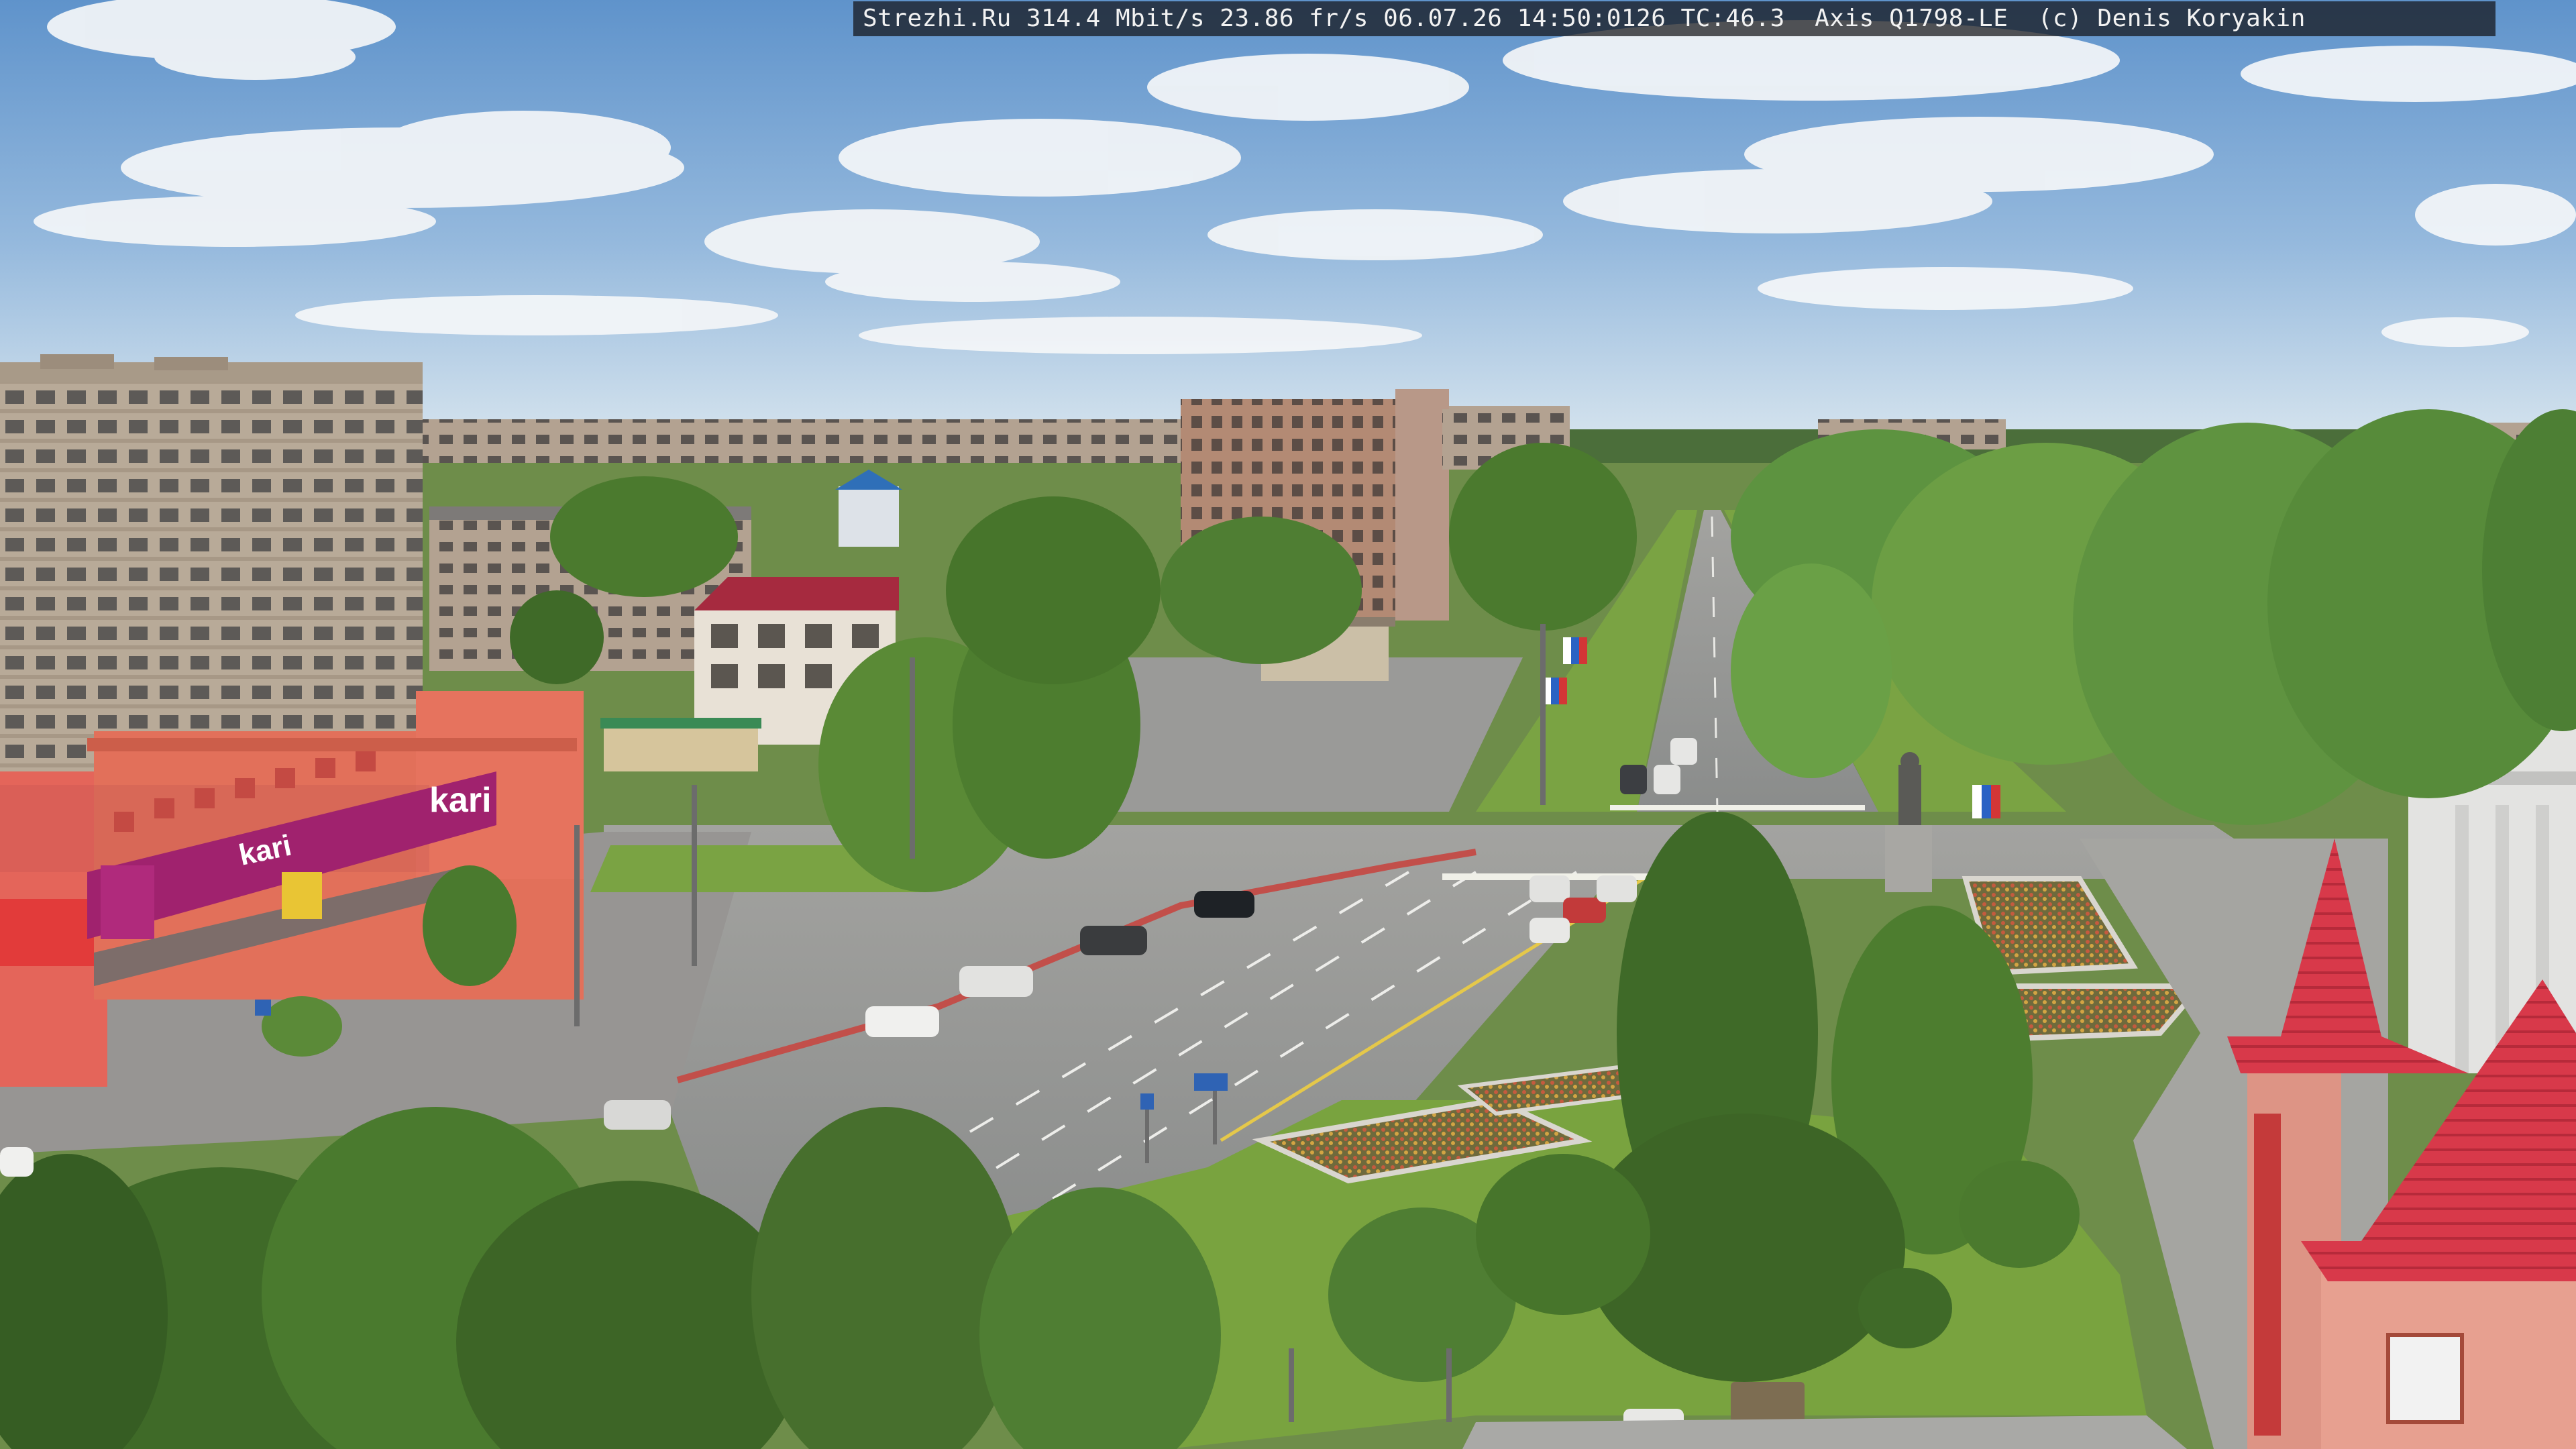 The width and height of the screenshot is (2576, 1449). Describe the element at coordinates (211, 573) in the screenshot. I see `apartment-block-left` at that location.